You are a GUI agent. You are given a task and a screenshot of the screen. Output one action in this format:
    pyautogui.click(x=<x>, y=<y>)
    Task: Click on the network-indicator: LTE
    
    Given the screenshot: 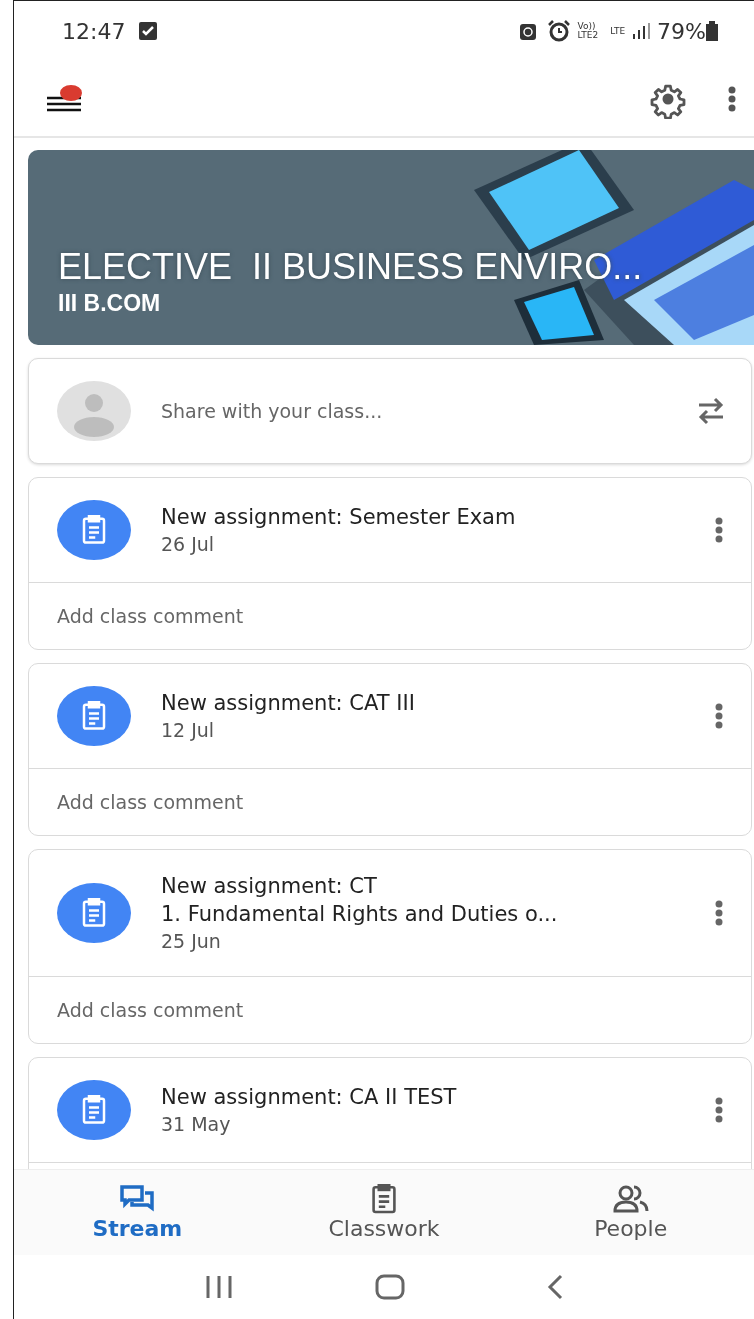 What is the action you would take?
    pyautogui.click(x=618, y=31)
    